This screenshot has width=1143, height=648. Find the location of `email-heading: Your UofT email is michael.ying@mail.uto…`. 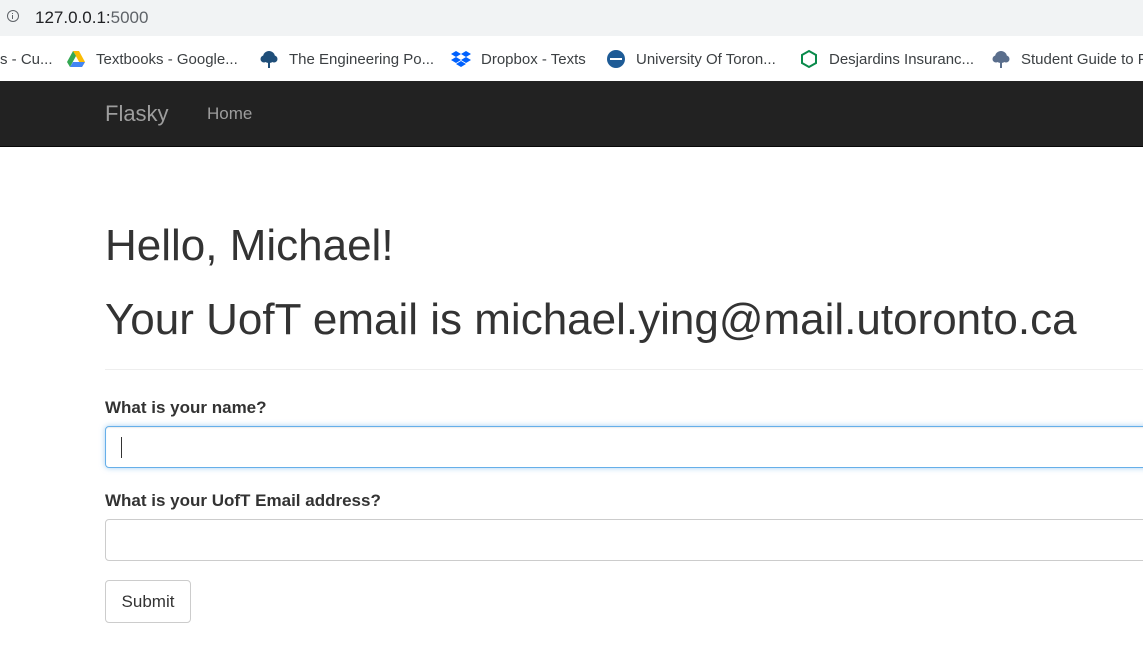

email-heading: Your UofT email is michael.ying@mail.uto… is located at coordinates (591, 319).